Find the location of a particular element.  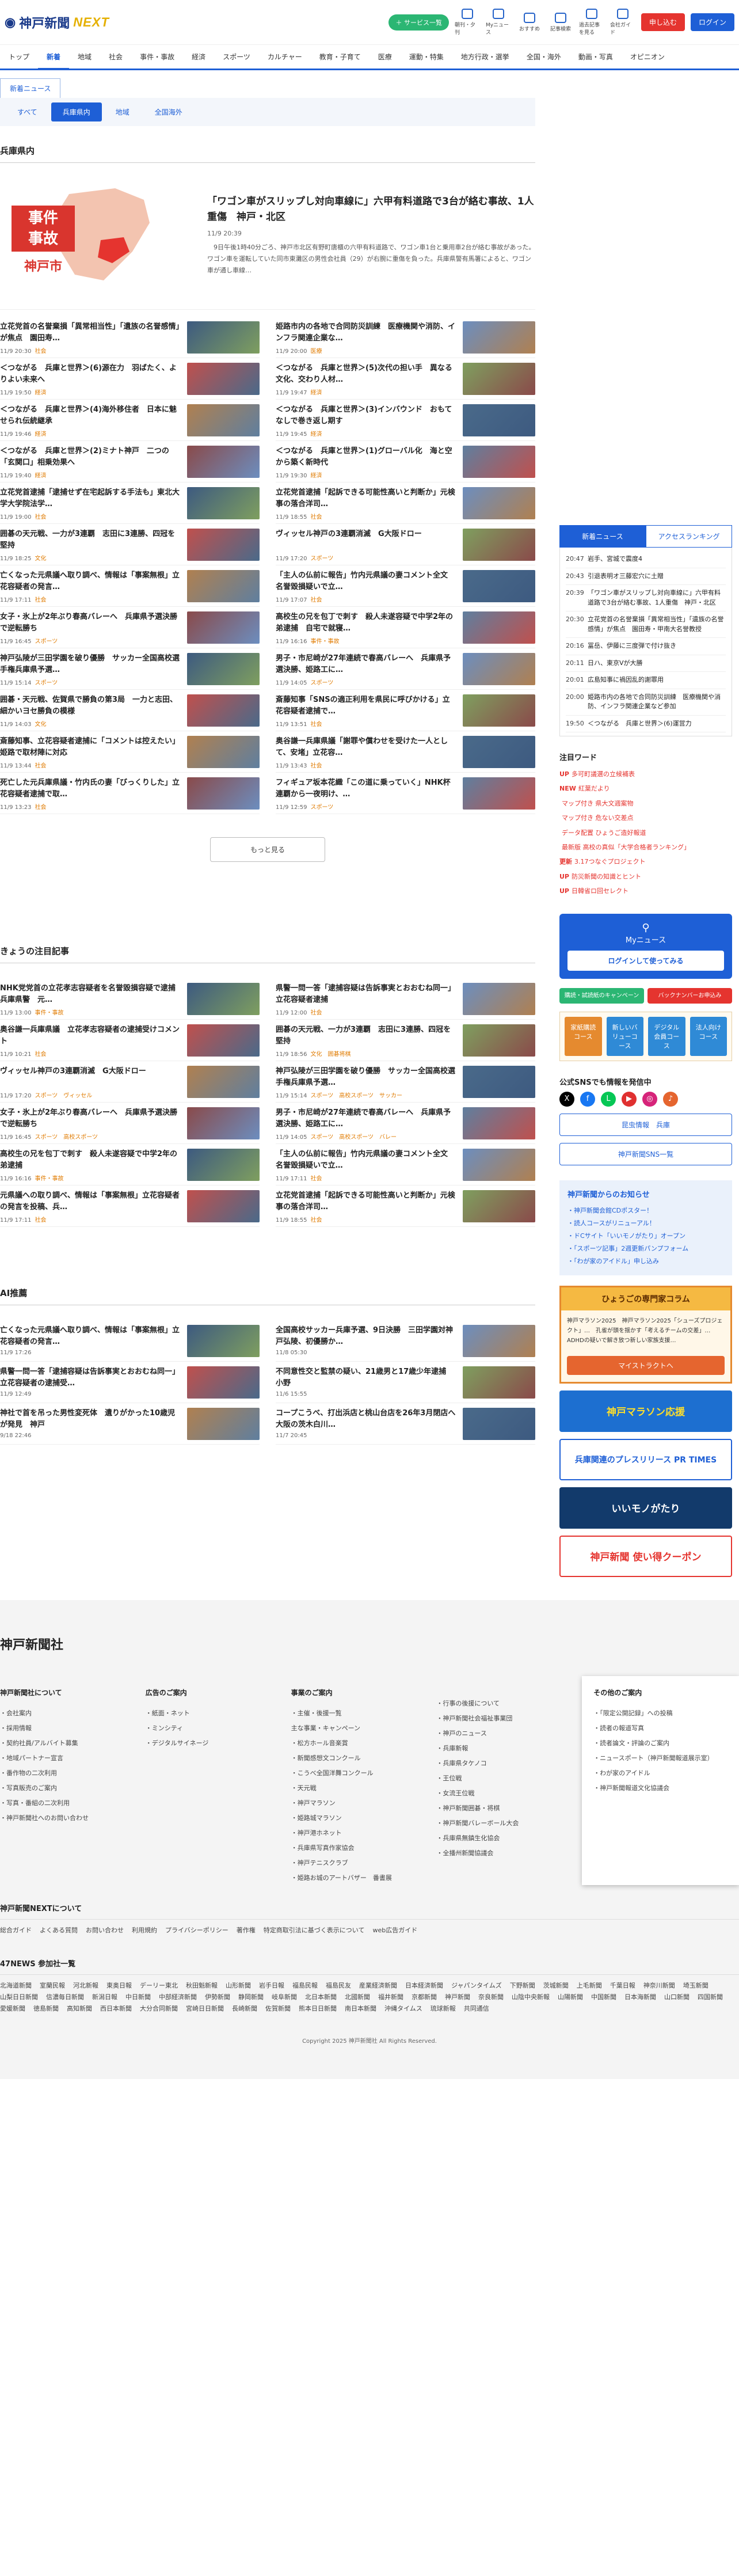

article-title: 囲碁・天元戦、佐賀県で勝負の第3局 一力と志田、細かいヨセ勝負の模様 is located at coordinates (90, 705).